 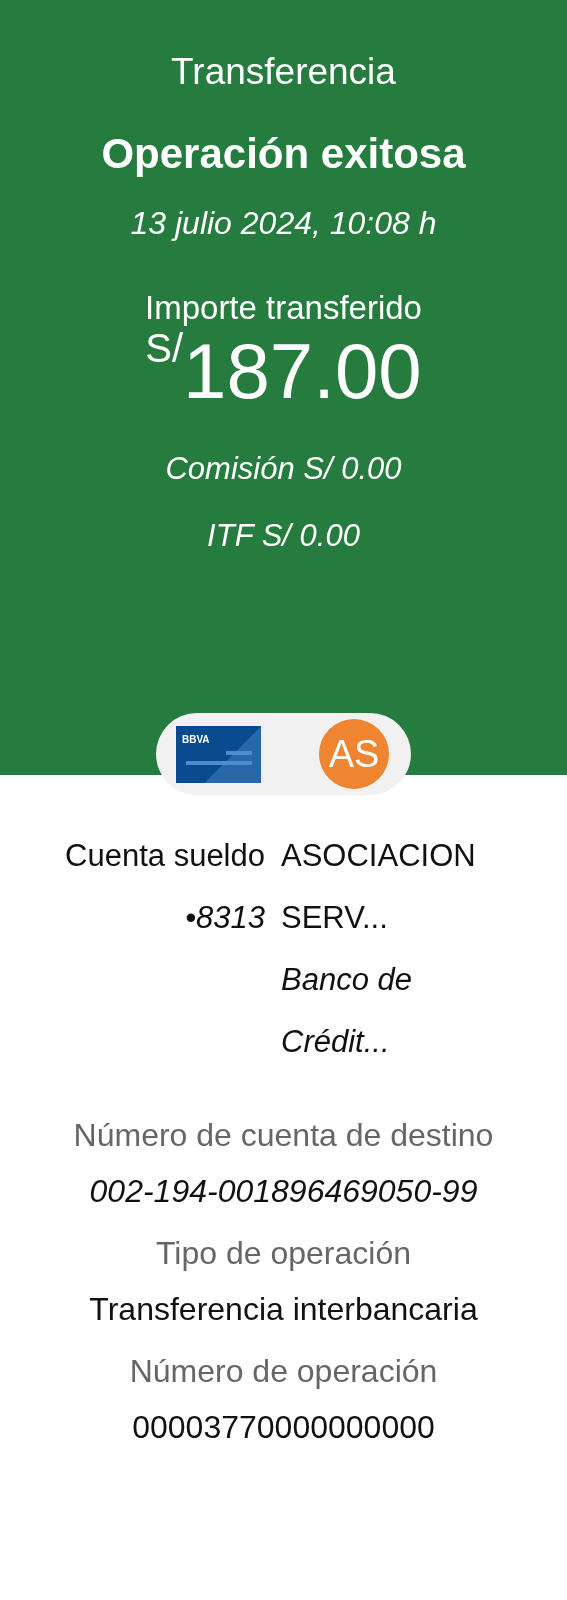 I want to click on screen-title: Transferencia, so click(x=283, y=72).